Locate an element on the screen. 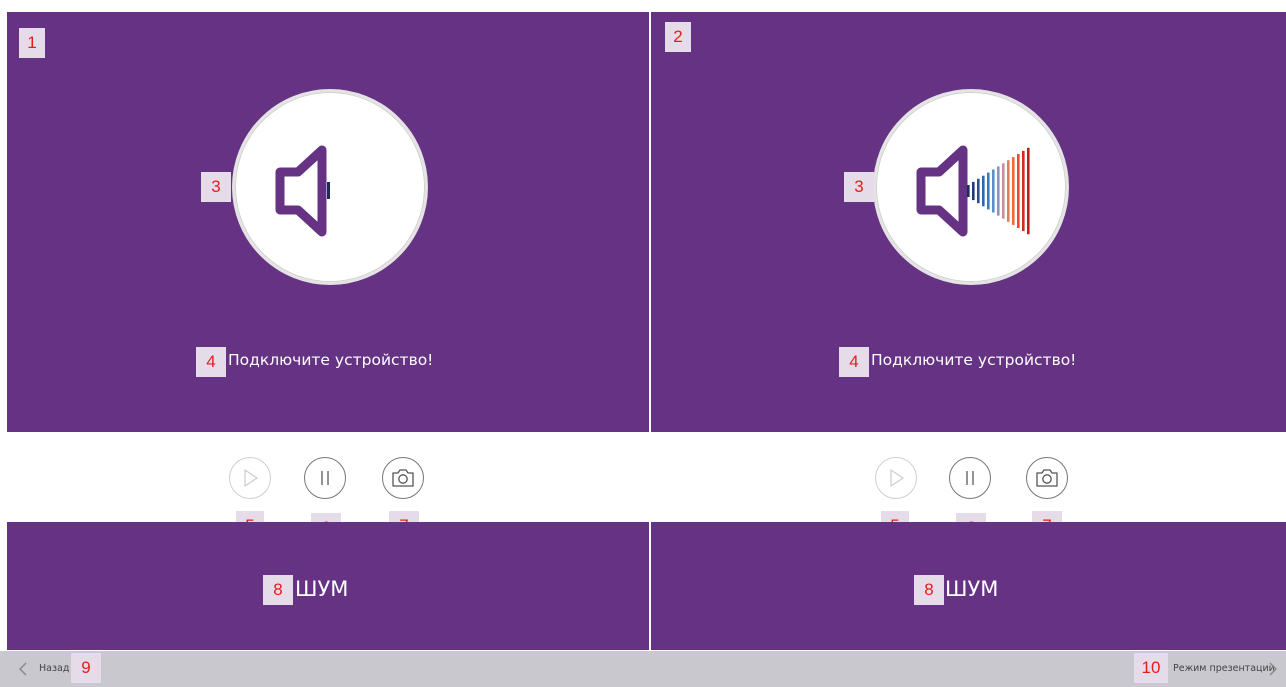 This screenshot has width=1286, height=687. speaker-high-icon is located at coordinates (973, 191).